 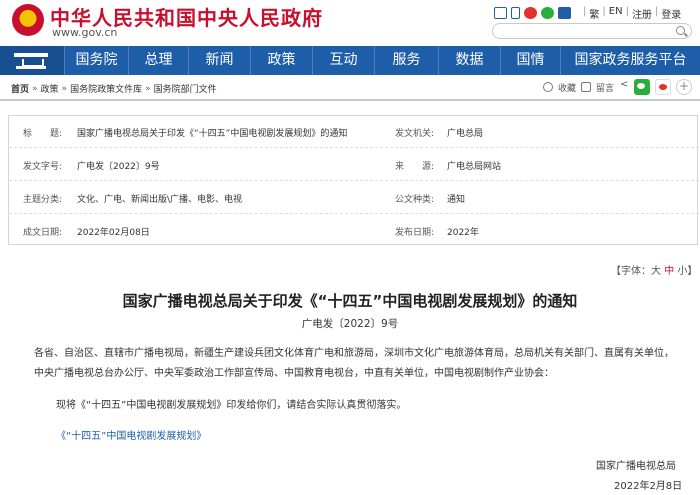 What do you see at coordinates (406, 60) in the screenshot?
I see `nav-item-service: 服务` at bounding box center [406, 60].